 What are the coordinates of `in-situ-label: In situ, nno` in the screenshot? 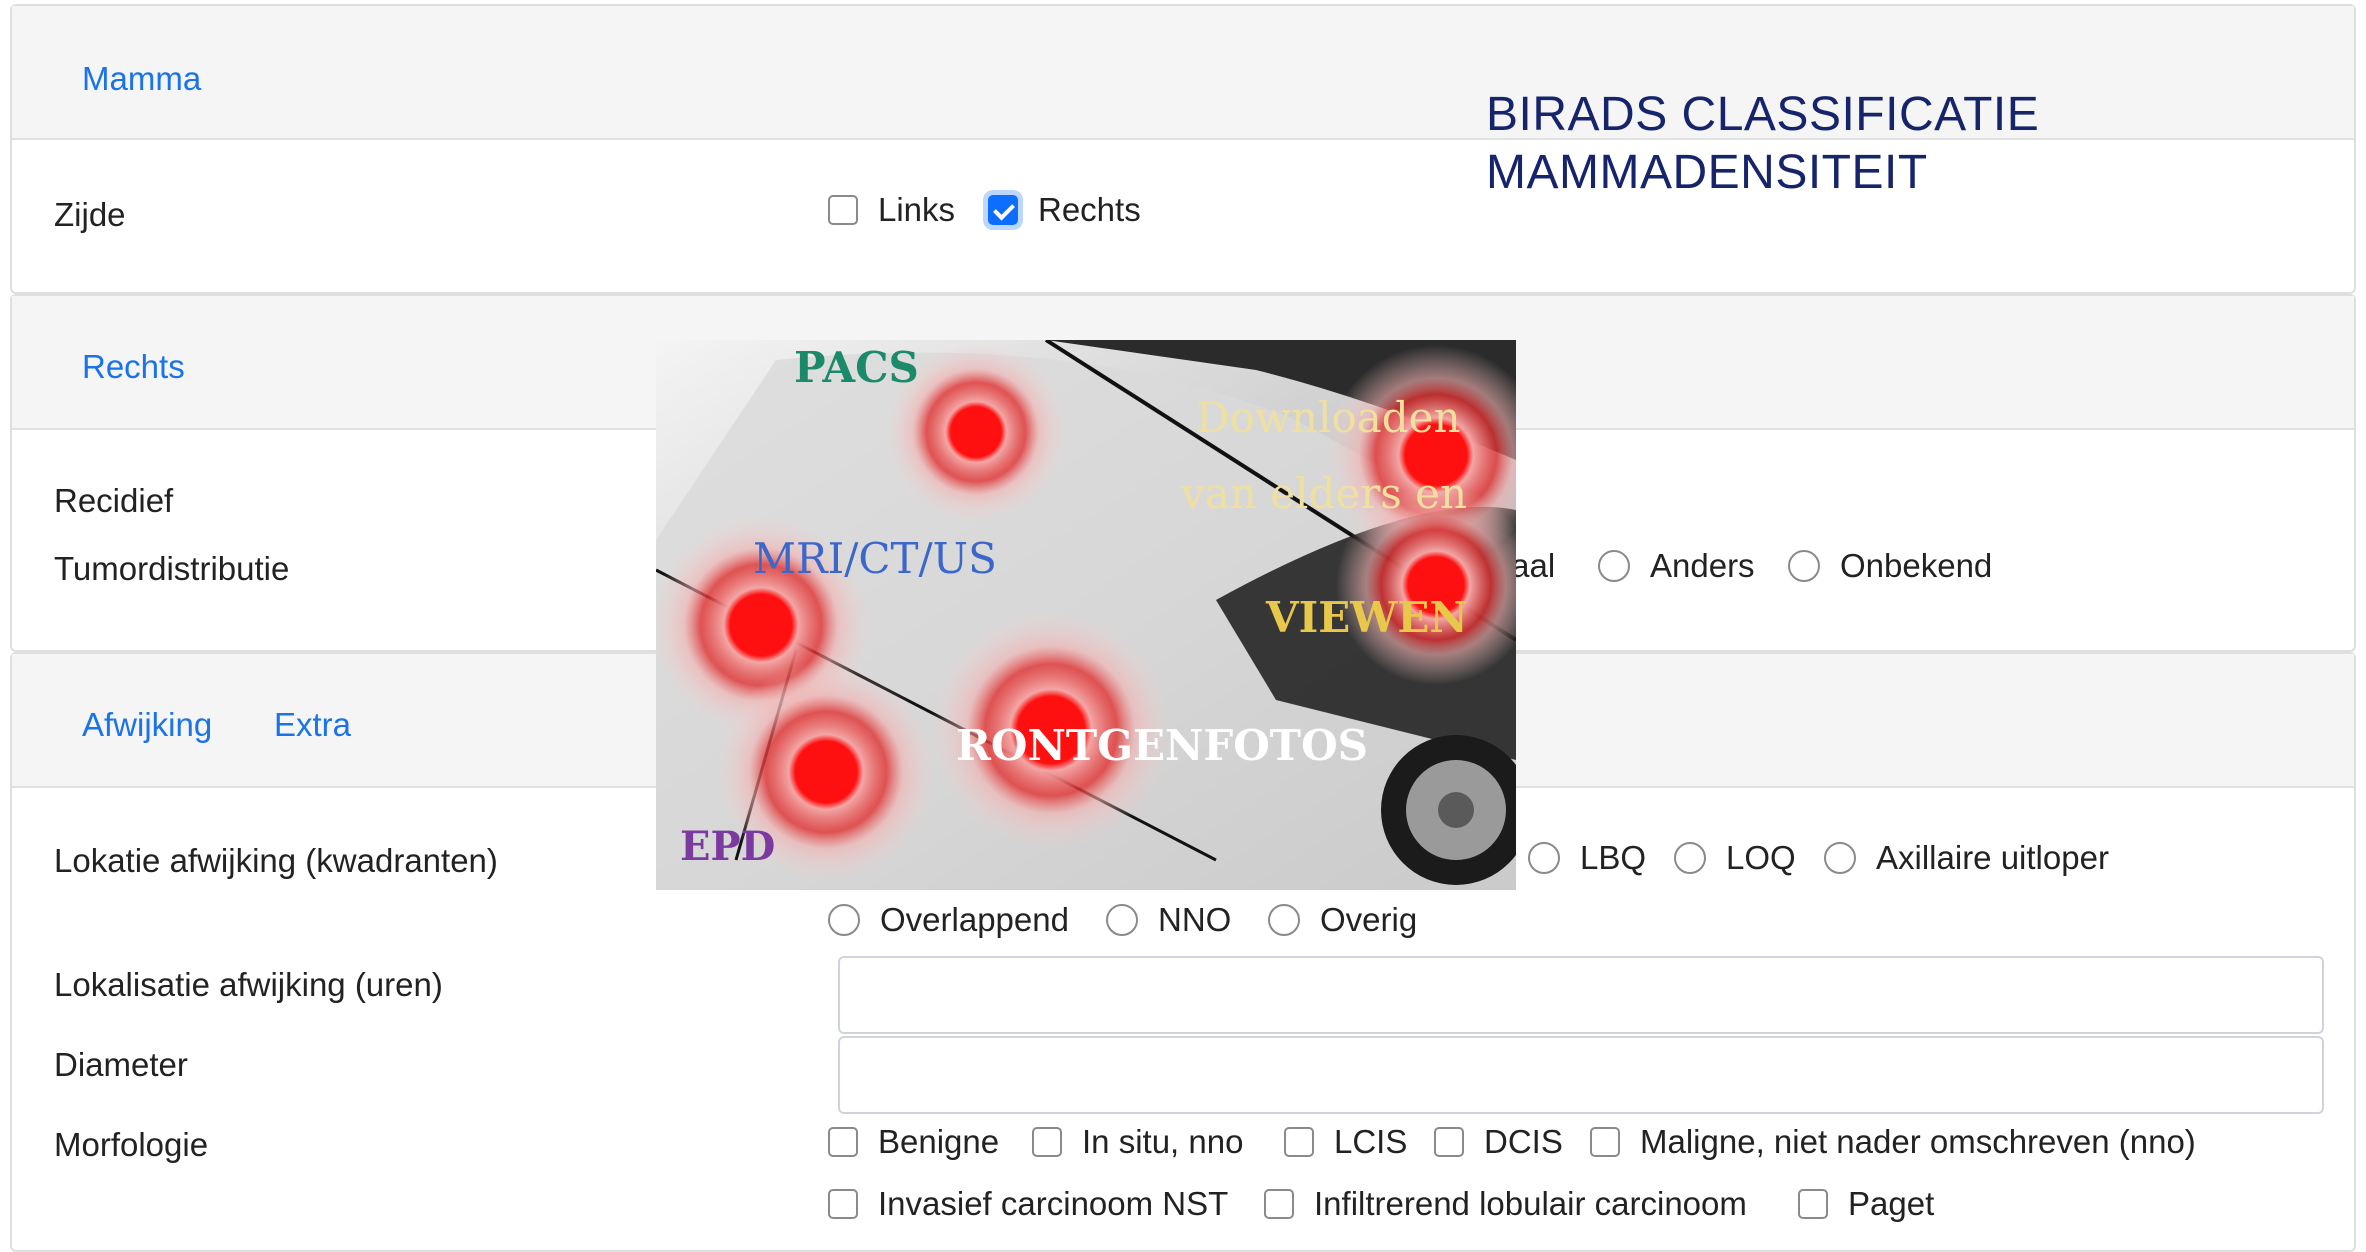 It's located at (1163, 1141).